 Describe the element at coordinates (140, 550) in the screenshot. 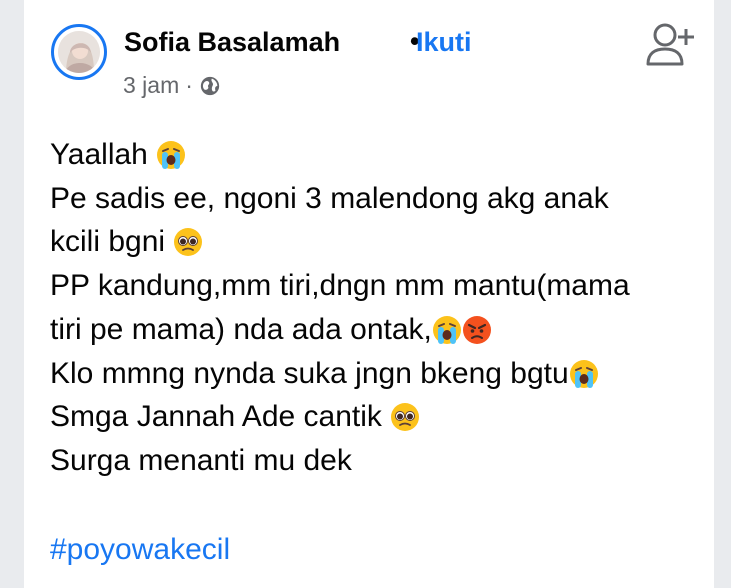

I see `hashtag-link: #poyowakecil` at that location.